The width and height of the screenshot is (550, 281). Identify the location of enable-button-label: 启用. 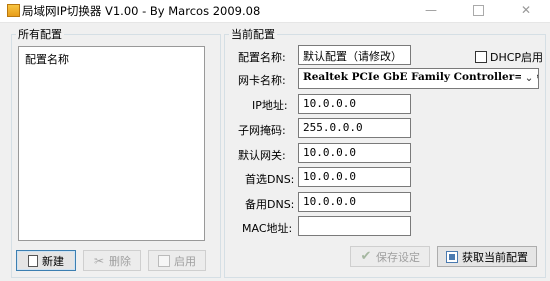
(185, 261).